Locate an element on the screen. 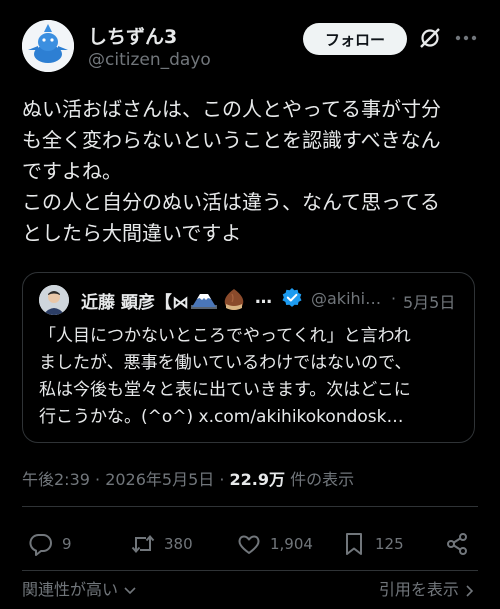 The height and width of the screenshot is (609, 500). sort-dropdown: 関連性が高い is located at coordinates (79, 588).